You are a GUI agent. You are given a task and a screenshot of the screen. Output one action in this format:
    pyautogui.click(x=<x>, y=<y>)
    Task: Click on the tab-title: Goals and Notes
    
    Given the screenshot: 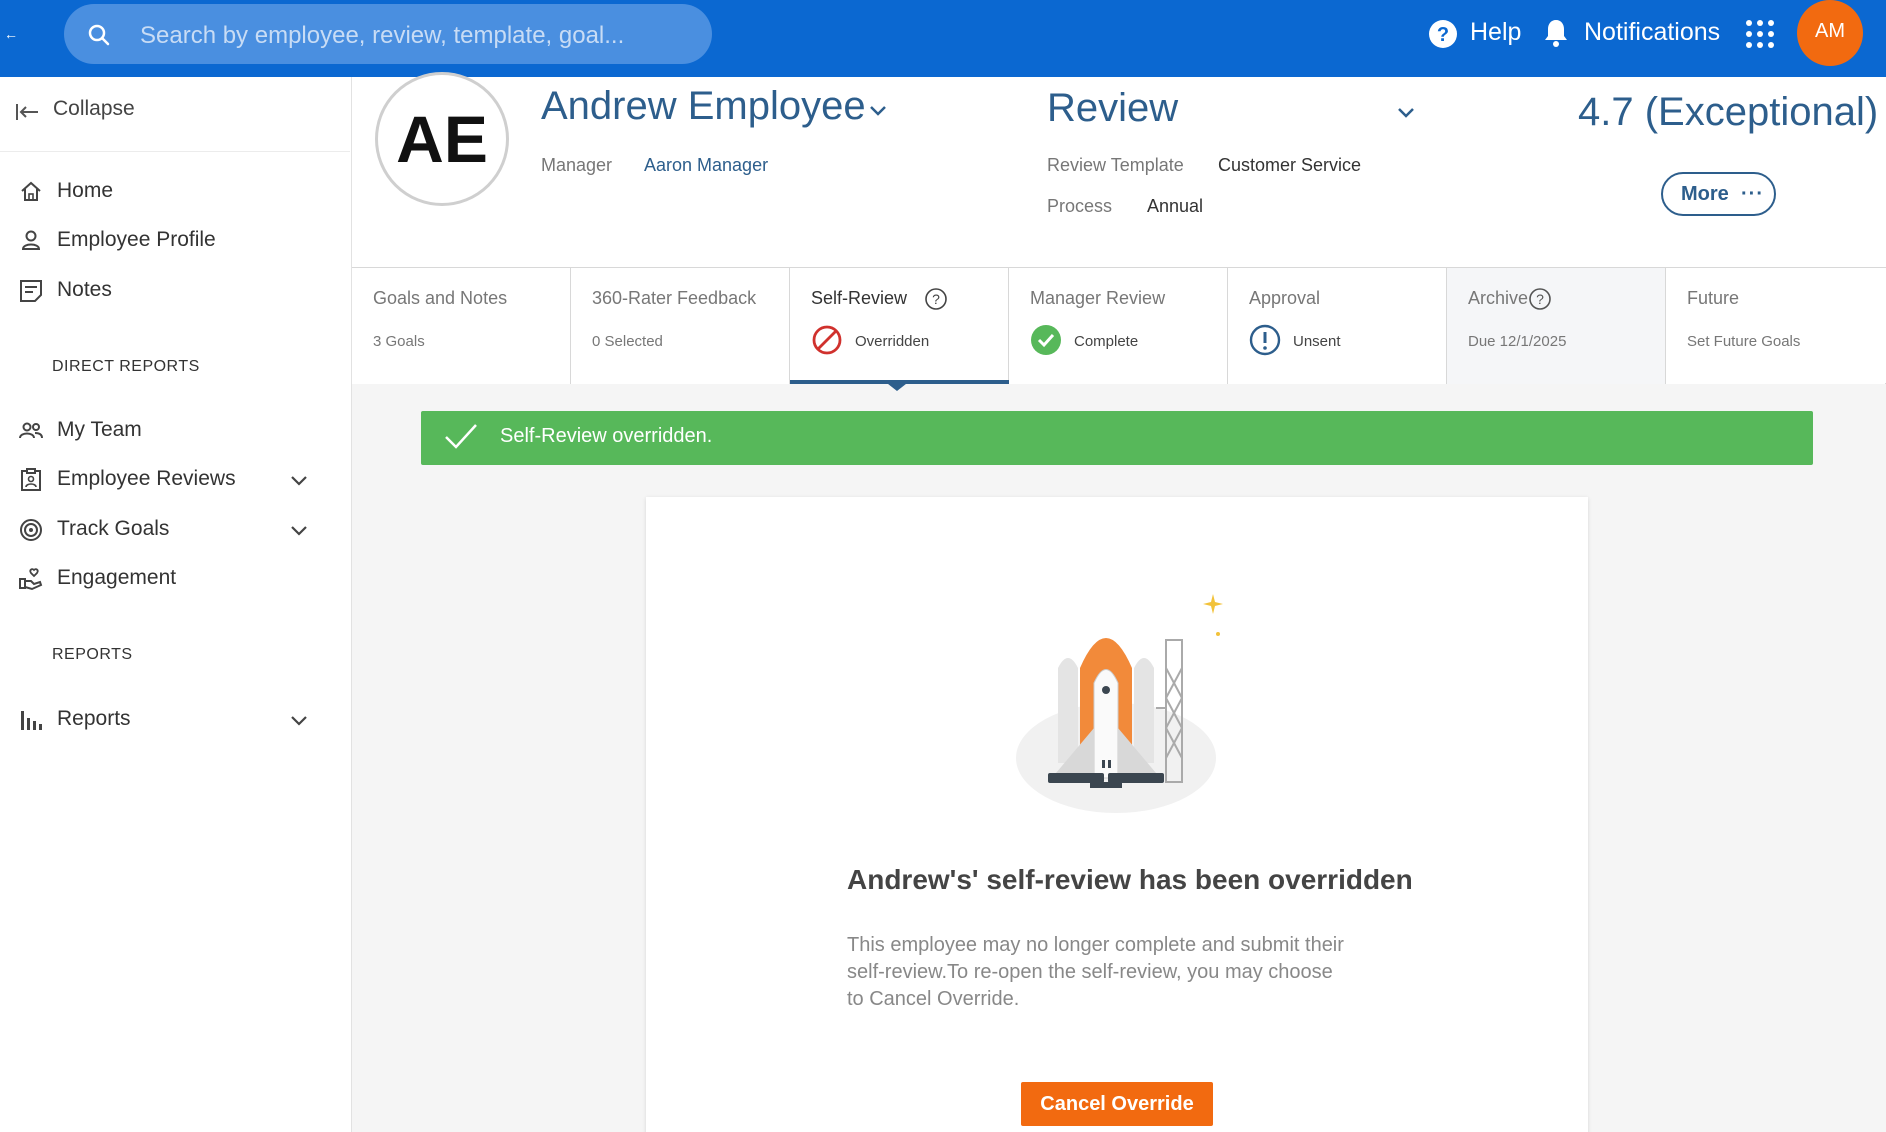 What is the action you would take?
    pyautogui.click(x=440, y=298)
    